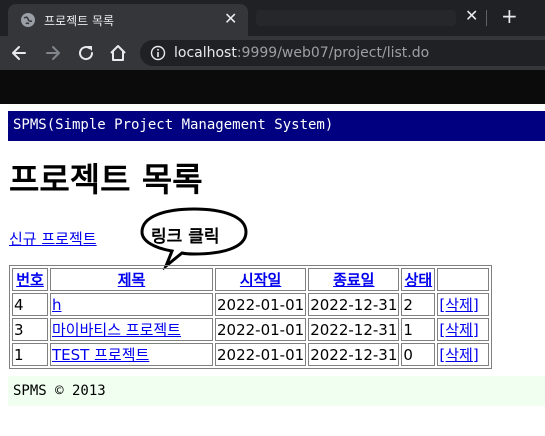  What do you see at coordinates (30, 304) in the screenshot?
I see `cell-no: 4` at bounding box center [30, 304].